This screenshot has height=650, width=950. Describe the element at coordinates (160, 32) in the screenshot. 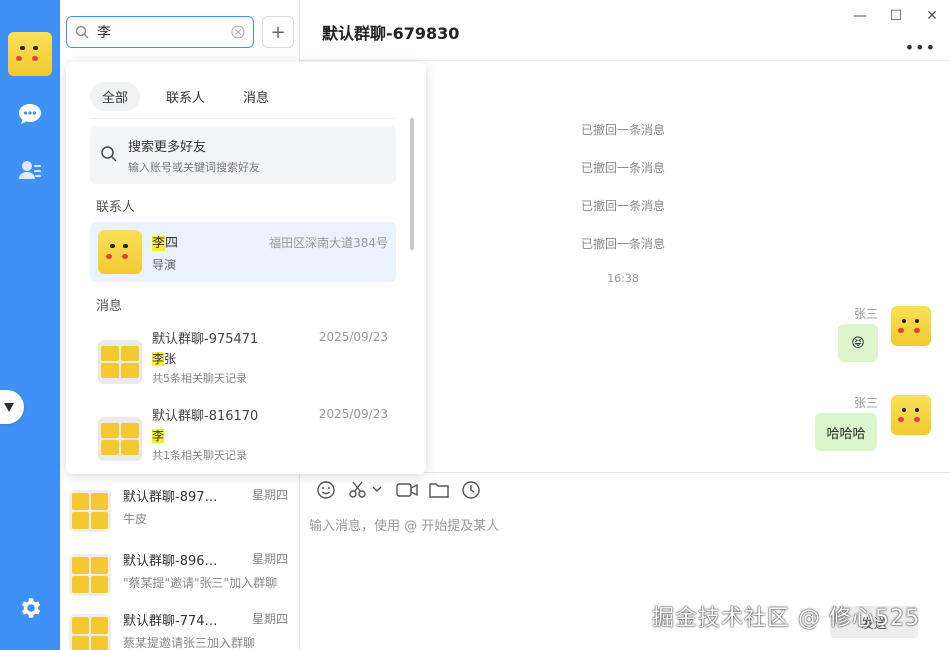

I see `search-input: 李` at that location.